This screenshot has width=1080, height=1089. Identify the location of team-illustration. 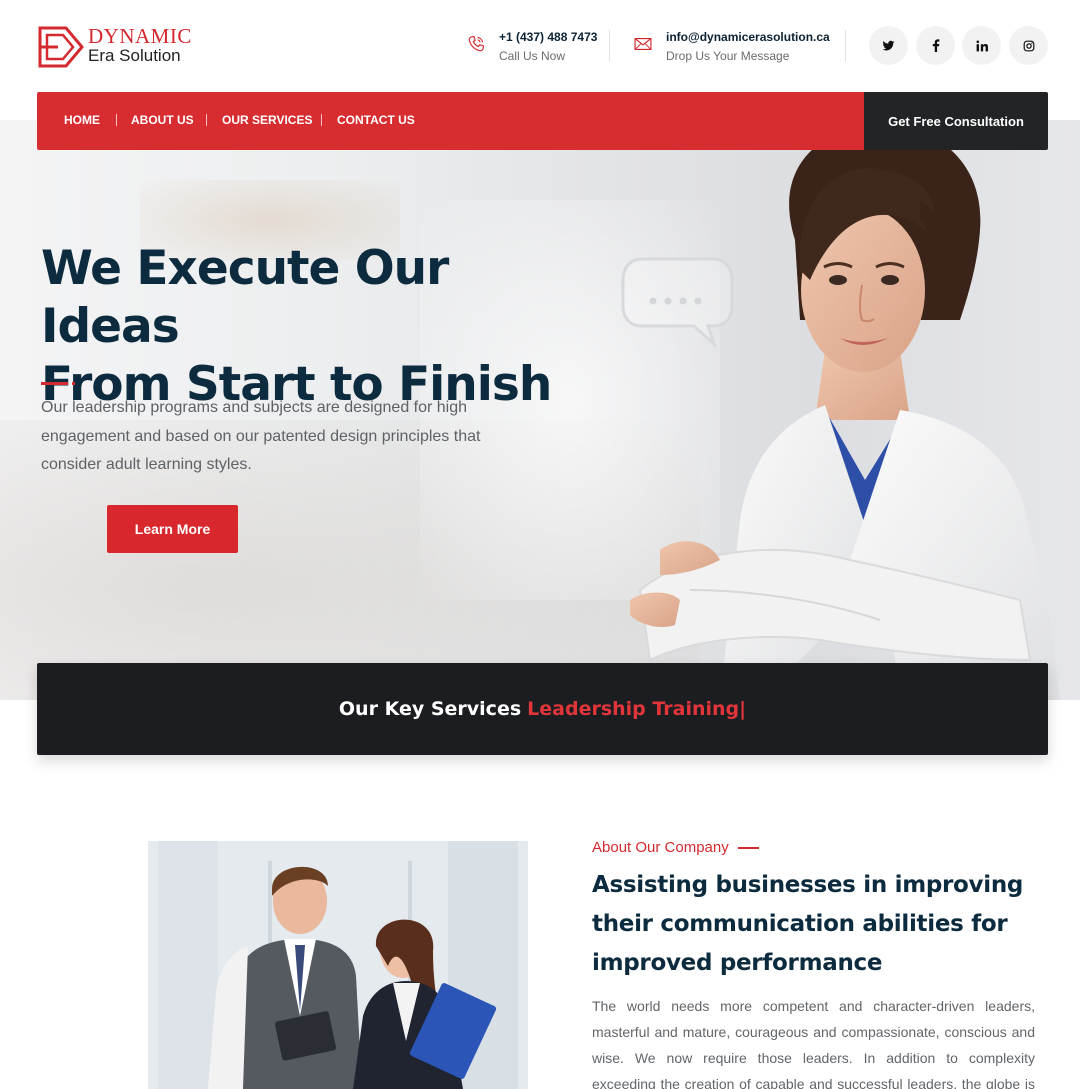
(338, 965).